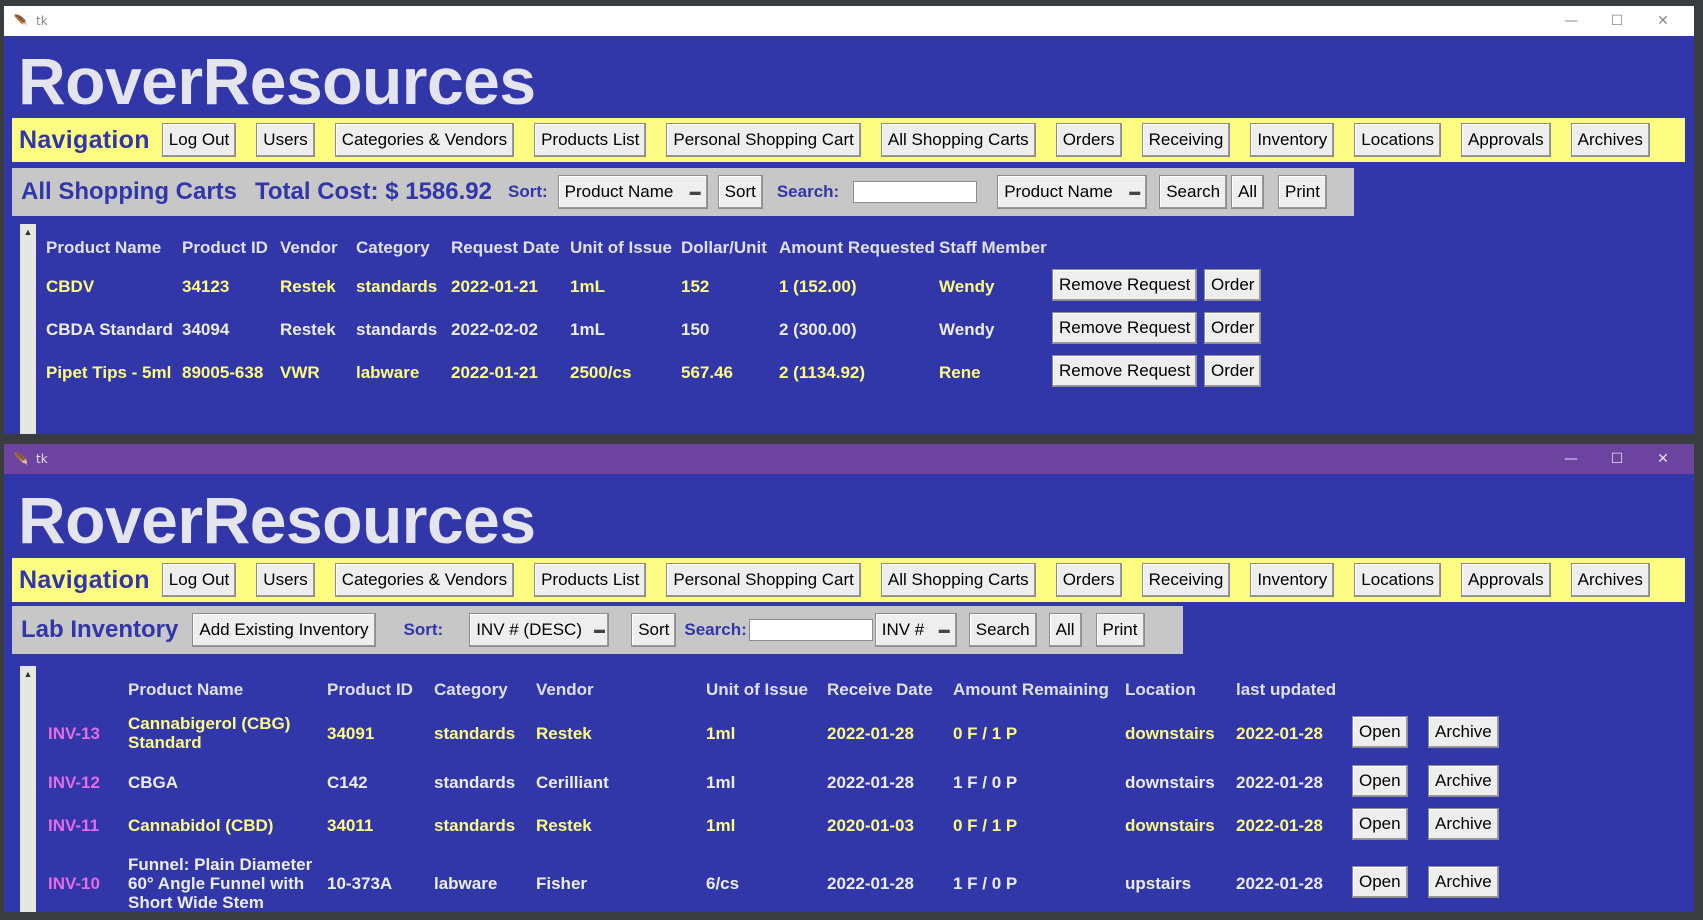  What do you see at coordinates (870, 883) in the screenshot?
I see `cell-date: 2022-01-28` at bounding box center [870, 883].